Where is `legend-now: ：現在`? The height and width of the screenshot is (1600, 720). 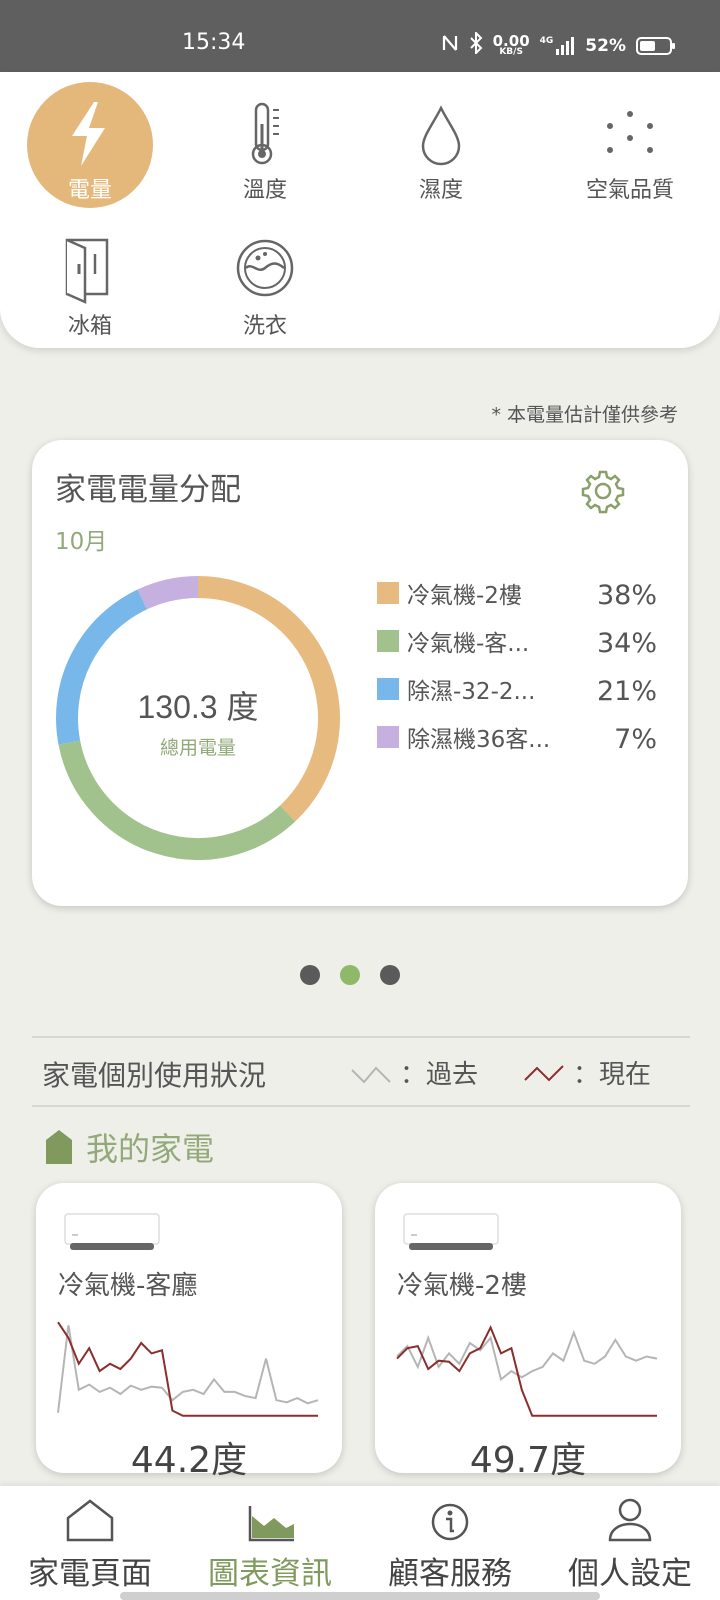 legend-now: ：現在 is located at coordinates (587, 1072).